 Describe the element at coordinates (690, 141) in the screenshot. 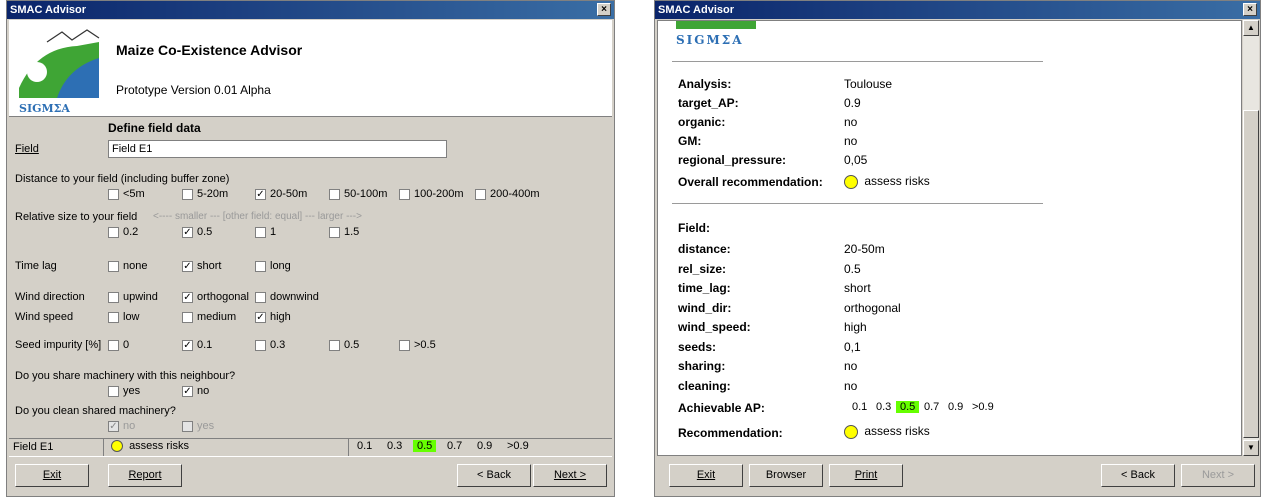

I see `analysis-row-label: GM:` at that location.